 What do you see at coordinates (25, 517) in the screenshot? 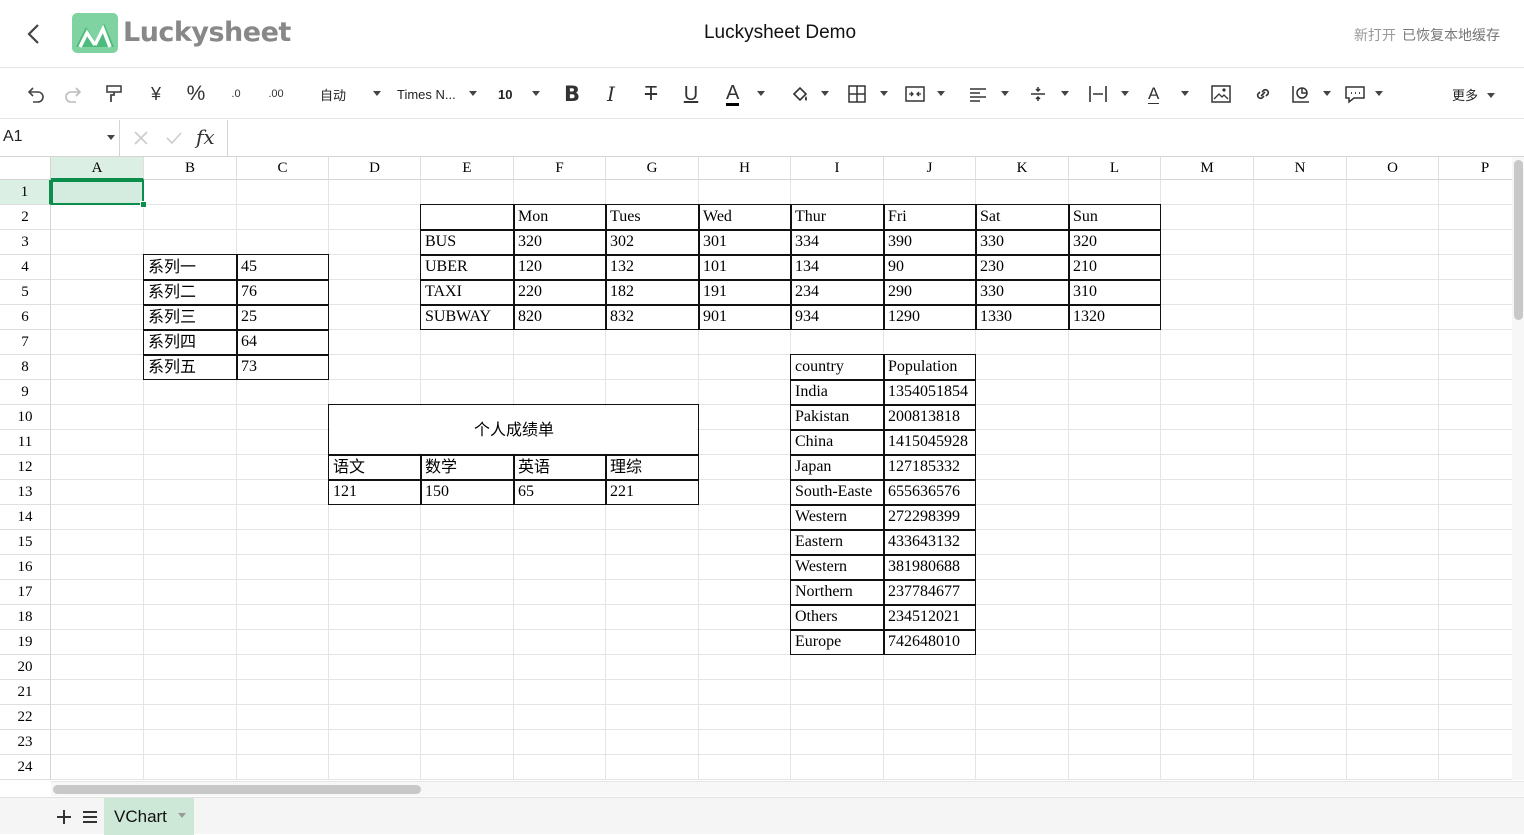
I see `row-header: 14` at bounding box center [25, 517].